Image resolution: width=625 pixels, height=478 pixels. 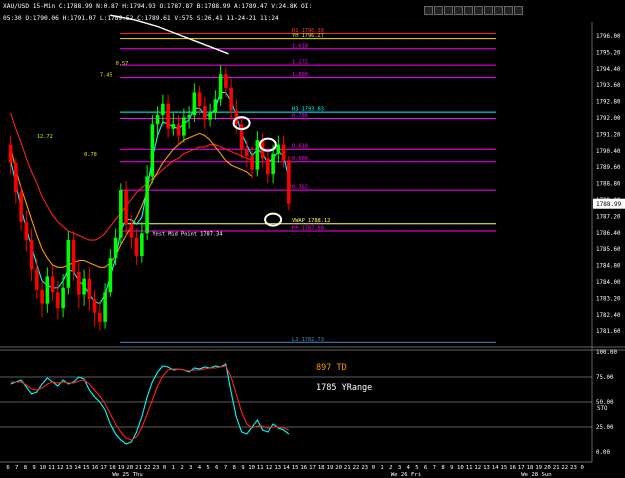 What do you see at coordinates (608, 250) in the screenshot?
I see `price-tick-label: 1785.60` at bounding box center [608, 250].